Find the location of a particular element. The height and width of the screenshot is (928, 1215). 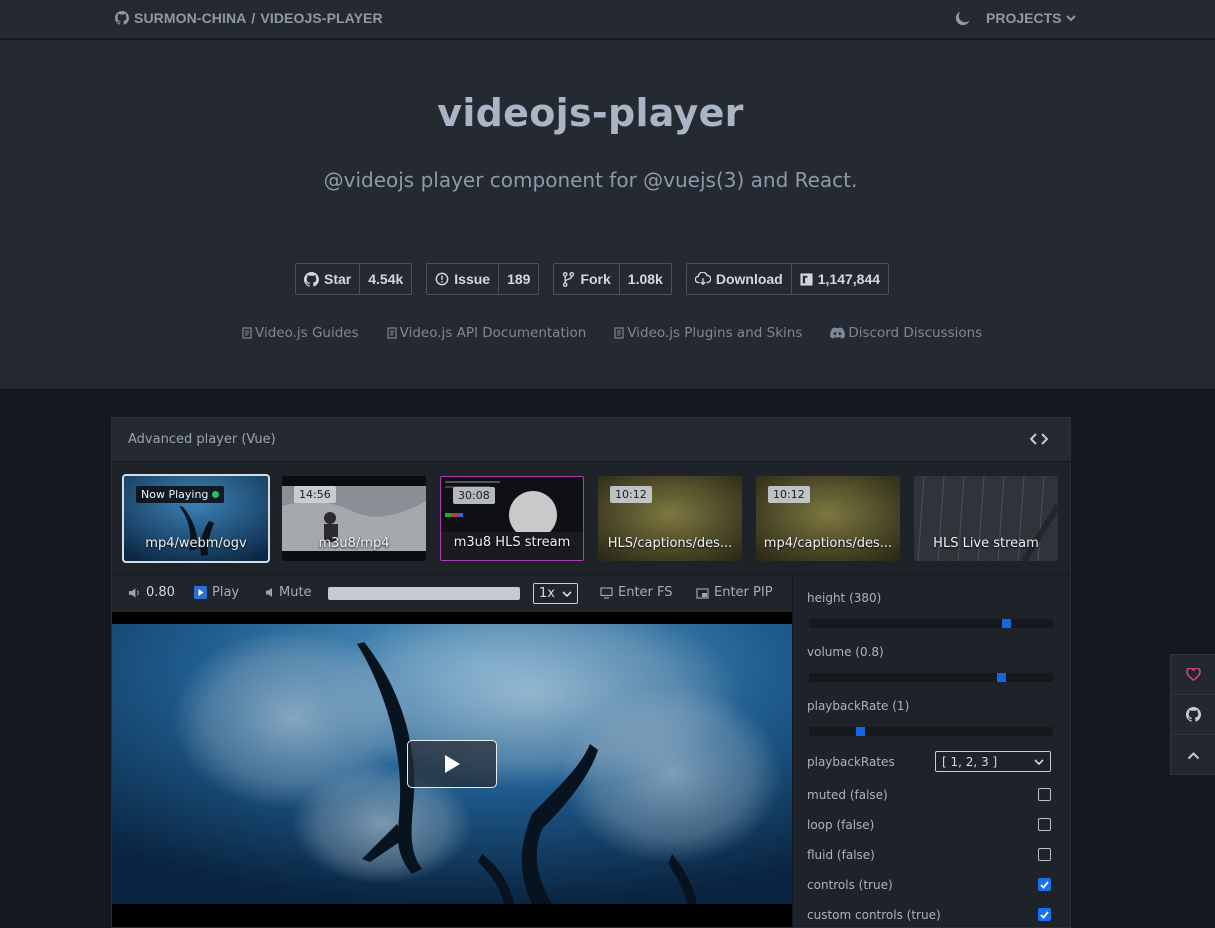

scroll-top-button is located at coordinates (1193, 755).